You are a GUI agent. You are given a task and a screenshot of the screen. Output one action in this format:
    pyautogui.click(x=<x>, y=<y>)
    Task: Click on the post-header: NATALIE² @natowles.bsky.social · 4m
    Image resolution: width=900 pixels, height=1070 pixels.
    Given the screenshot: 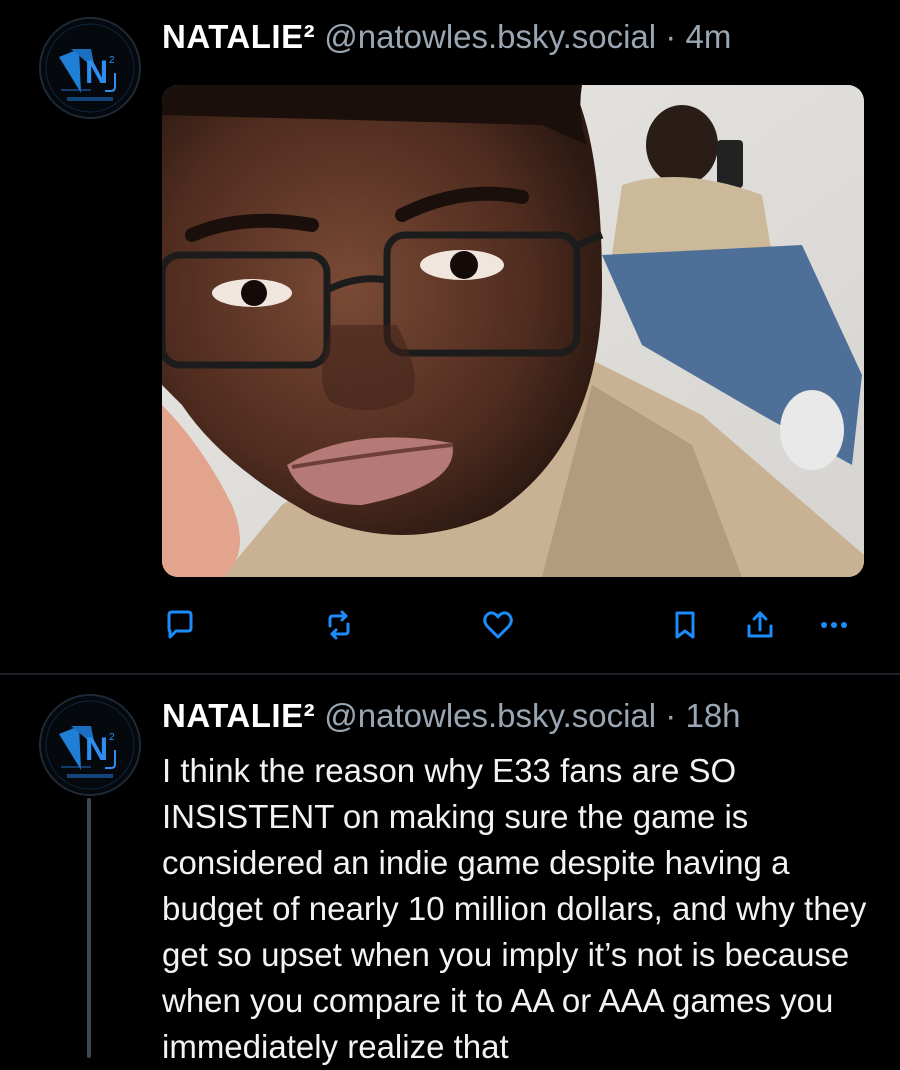 What is the action you would take?
    pyautogui.click(x=446, y=37)
    